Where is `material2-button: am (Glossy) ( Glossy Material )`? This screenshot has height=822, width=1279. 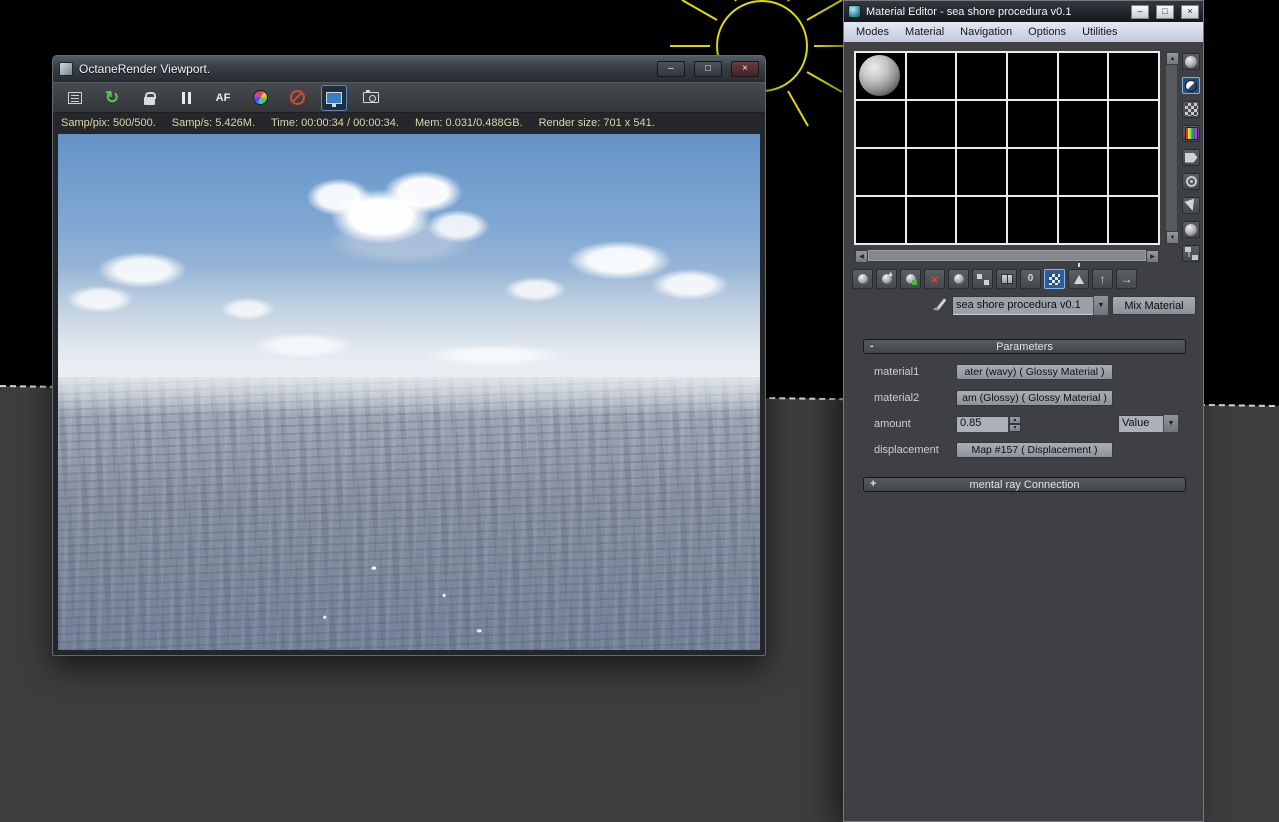
material2-button: am (Glossy) ( Glossy Material ) is located at coordinates (1034, 398).